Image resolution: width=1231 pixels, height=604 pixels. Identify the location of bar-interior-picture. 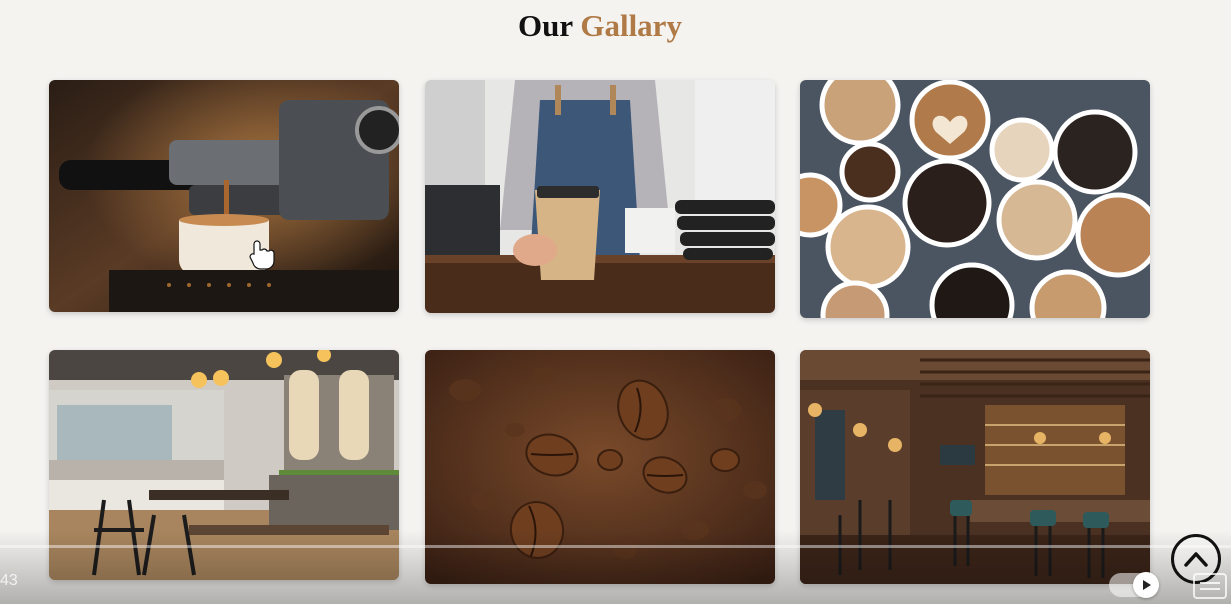
(975, 467).